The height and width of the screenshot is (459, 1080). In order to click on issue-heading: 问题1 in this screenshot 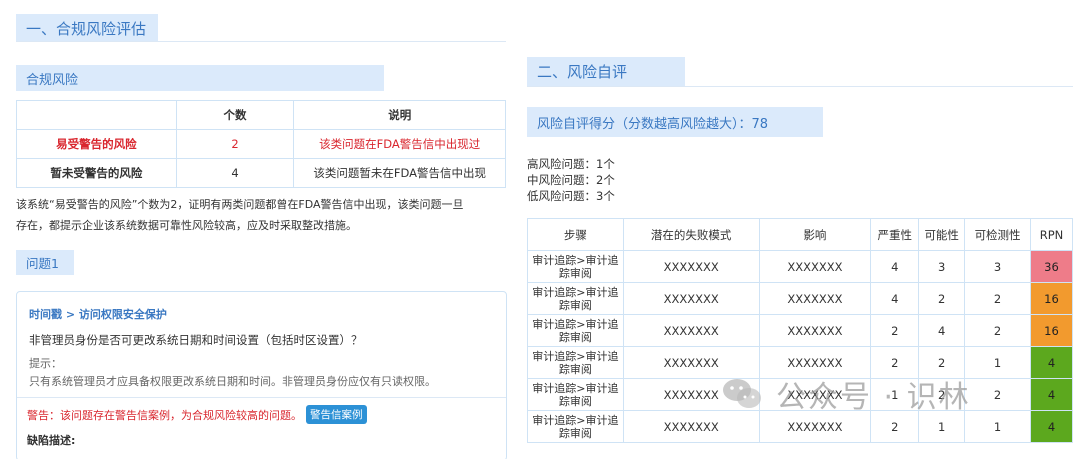, I will do `click(45, 262)`.